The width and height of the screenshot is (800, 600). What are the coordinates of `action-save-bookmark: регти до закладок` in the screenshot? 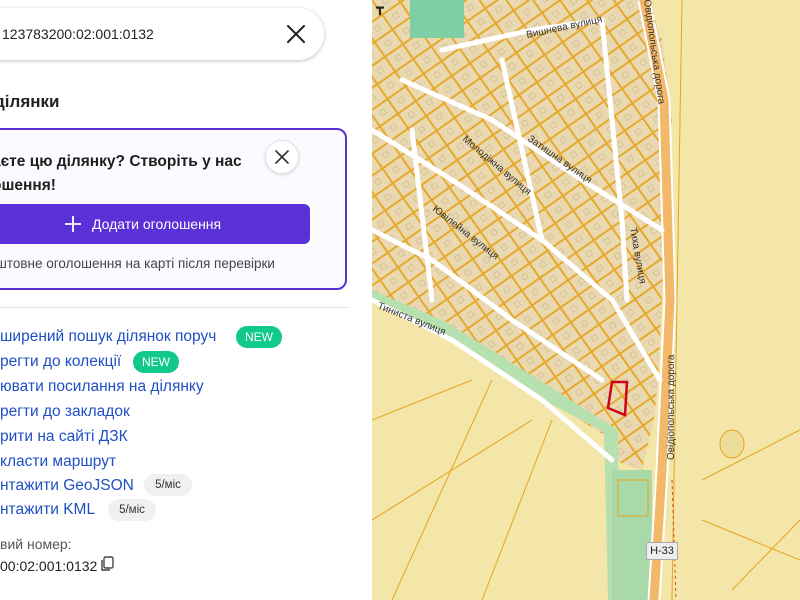 It's located at (65, 412).